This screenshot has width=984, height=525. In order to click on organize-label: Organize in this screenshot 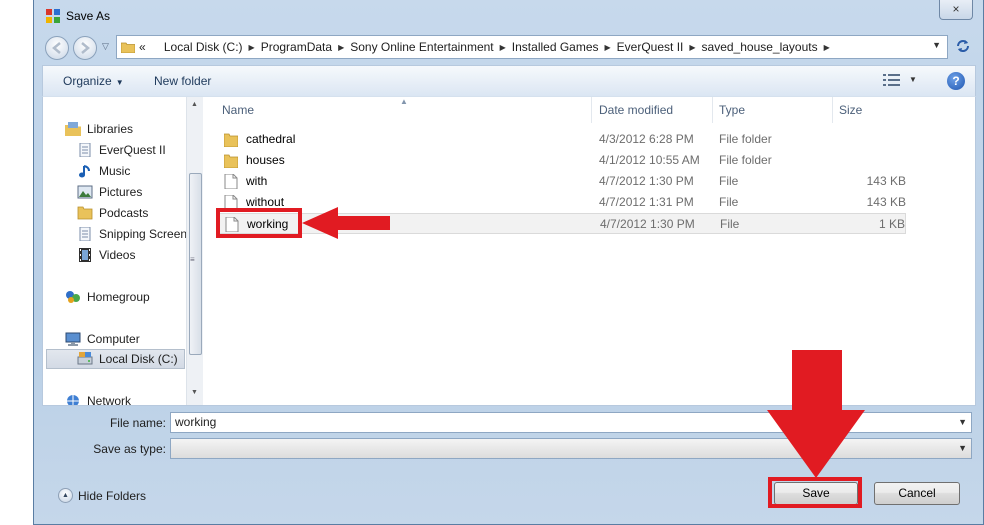, I will do `click(87, 81)`.